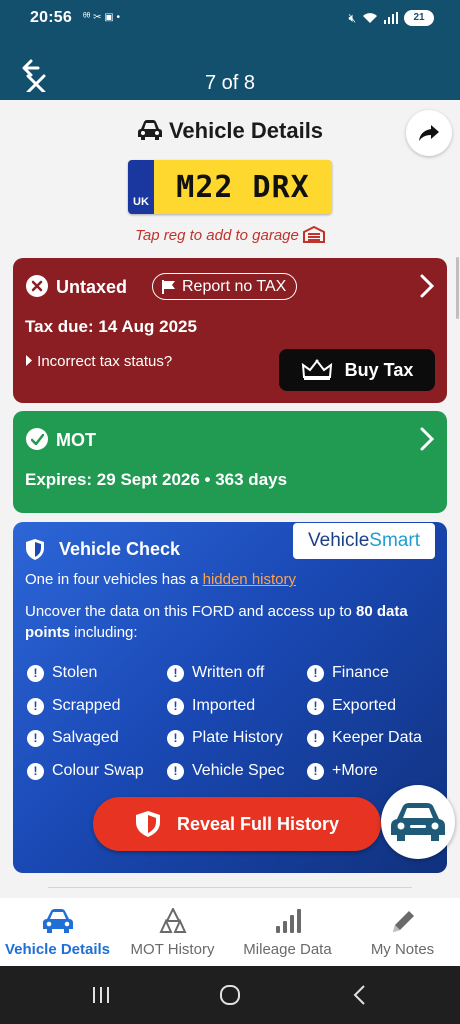 This screenshot has height=1024, width=460. What do you see at coordinates (457, 288) in the screenshot?
I see `scrollbar` at bounding box center [457, 288].